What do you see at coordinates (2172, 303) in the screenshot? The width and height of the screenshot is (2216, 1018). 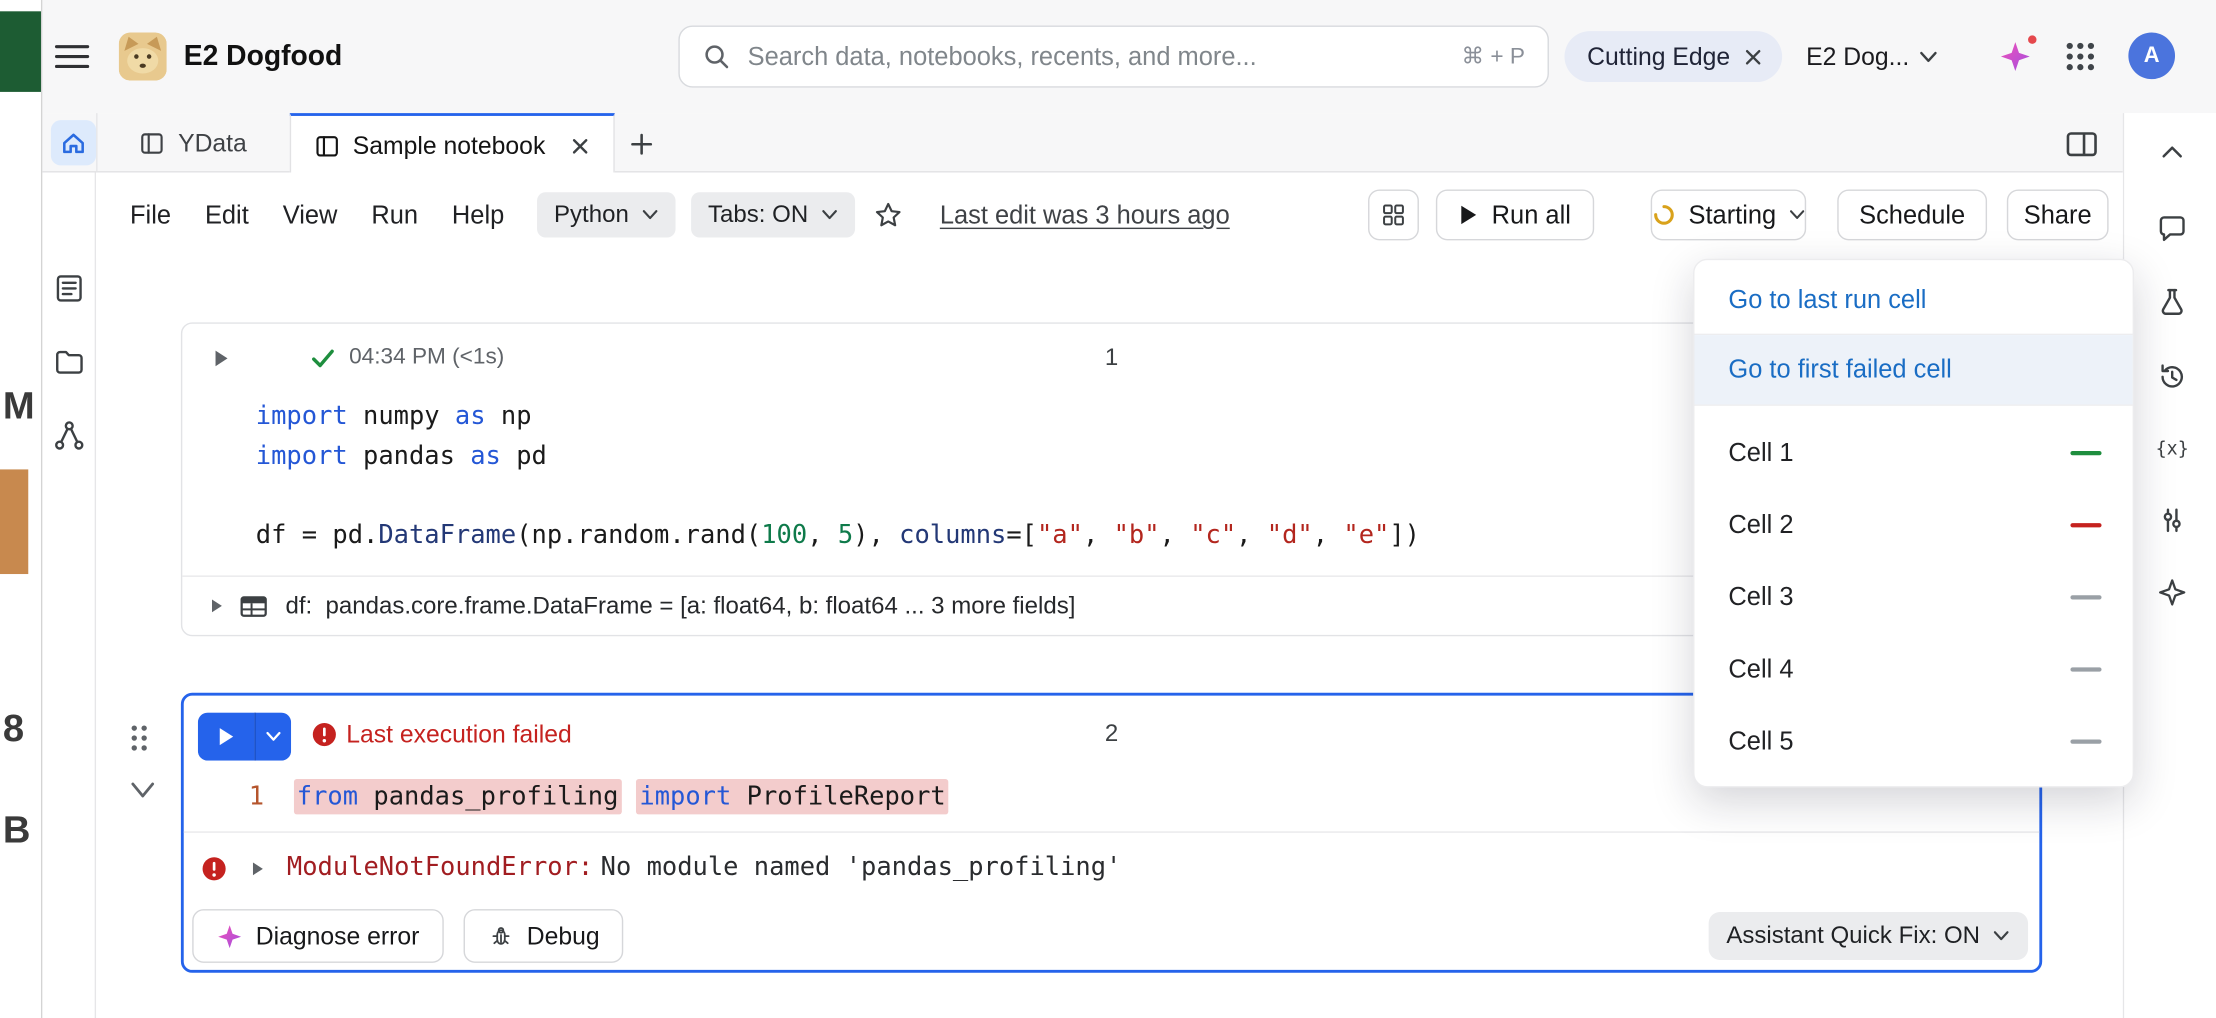 I see `experiments-button` at bounding box center [2172, 303].